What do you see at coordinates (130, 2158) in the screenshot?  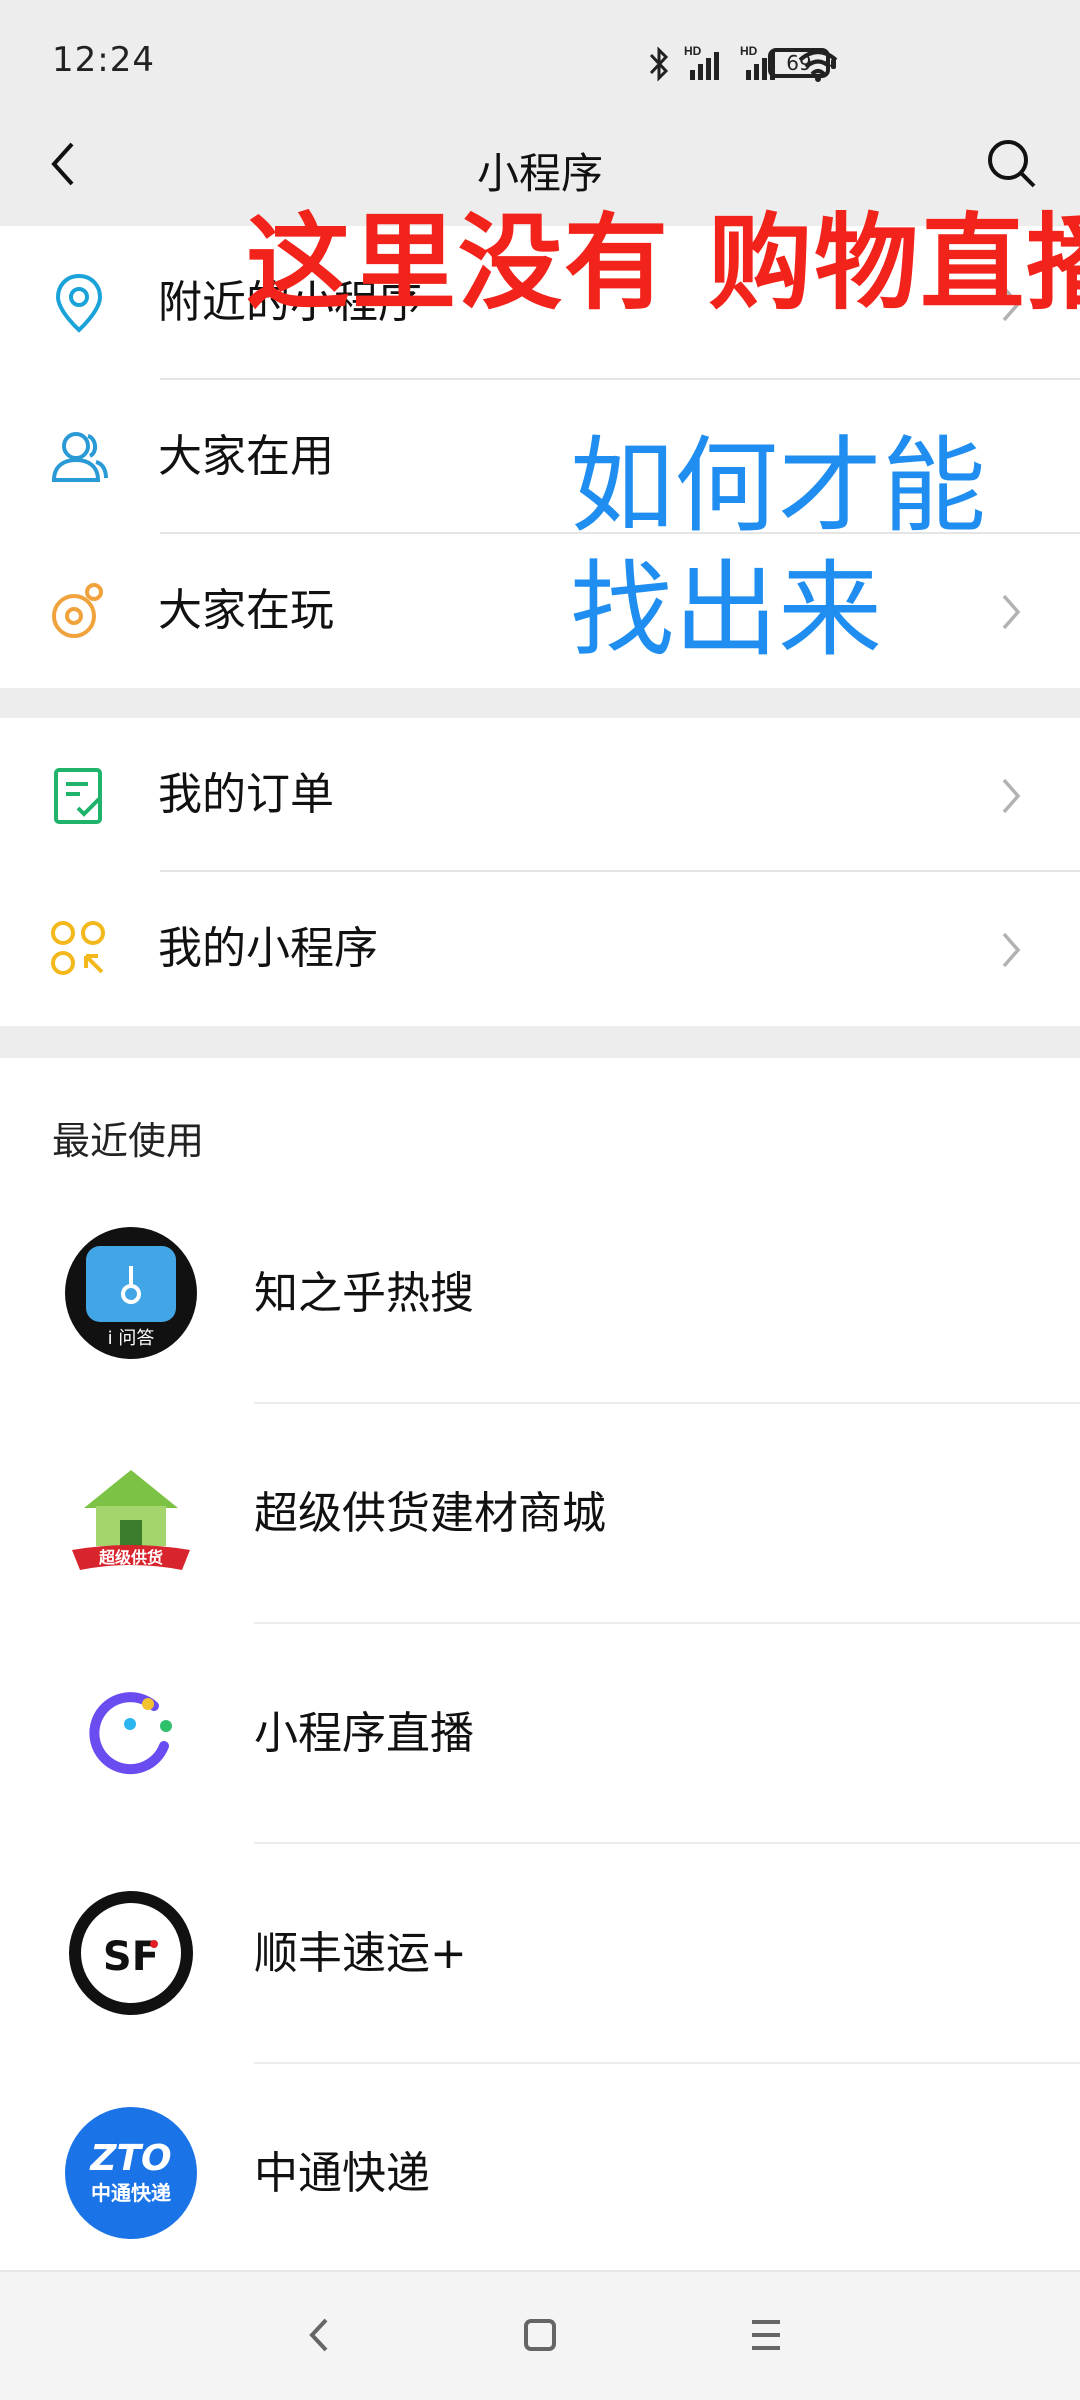 I see `logo-caption: ZTO` at bounding box center [130, 2158].